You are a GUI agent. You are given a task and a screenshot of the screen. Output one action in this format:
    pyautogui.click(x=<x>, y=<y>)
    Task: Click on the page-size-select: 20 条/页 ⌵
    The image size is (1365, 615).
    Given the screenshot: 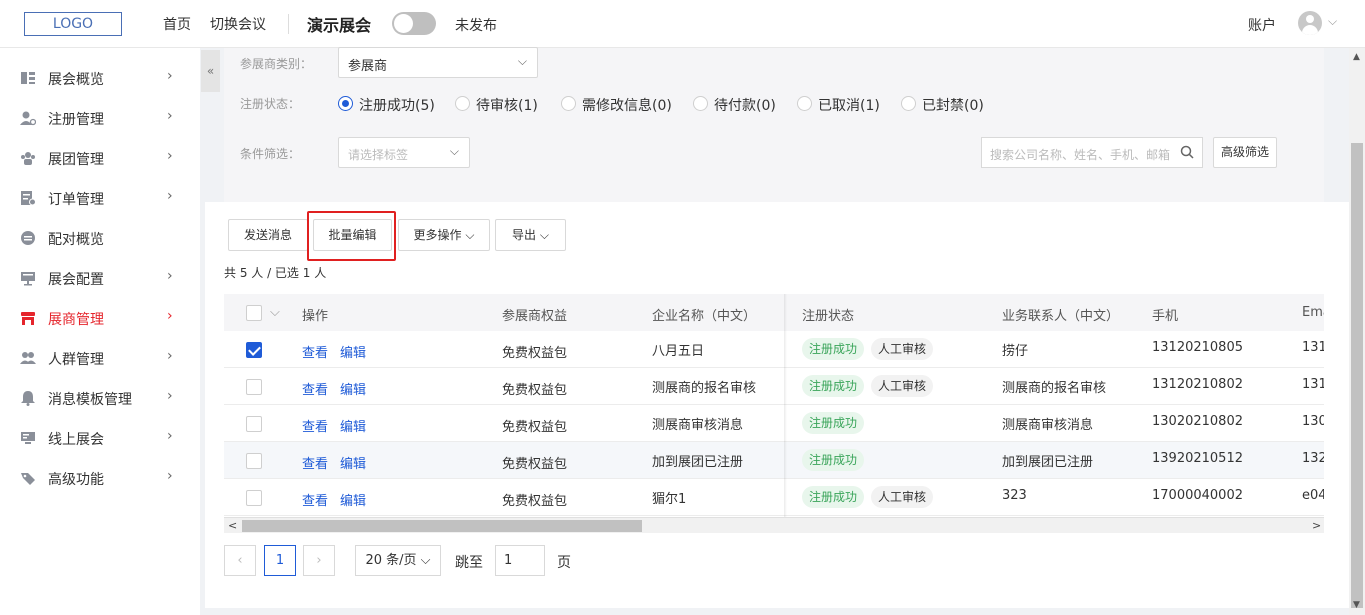 What is the action you would take?
    pyautogui.click(x=398, y=560)
    